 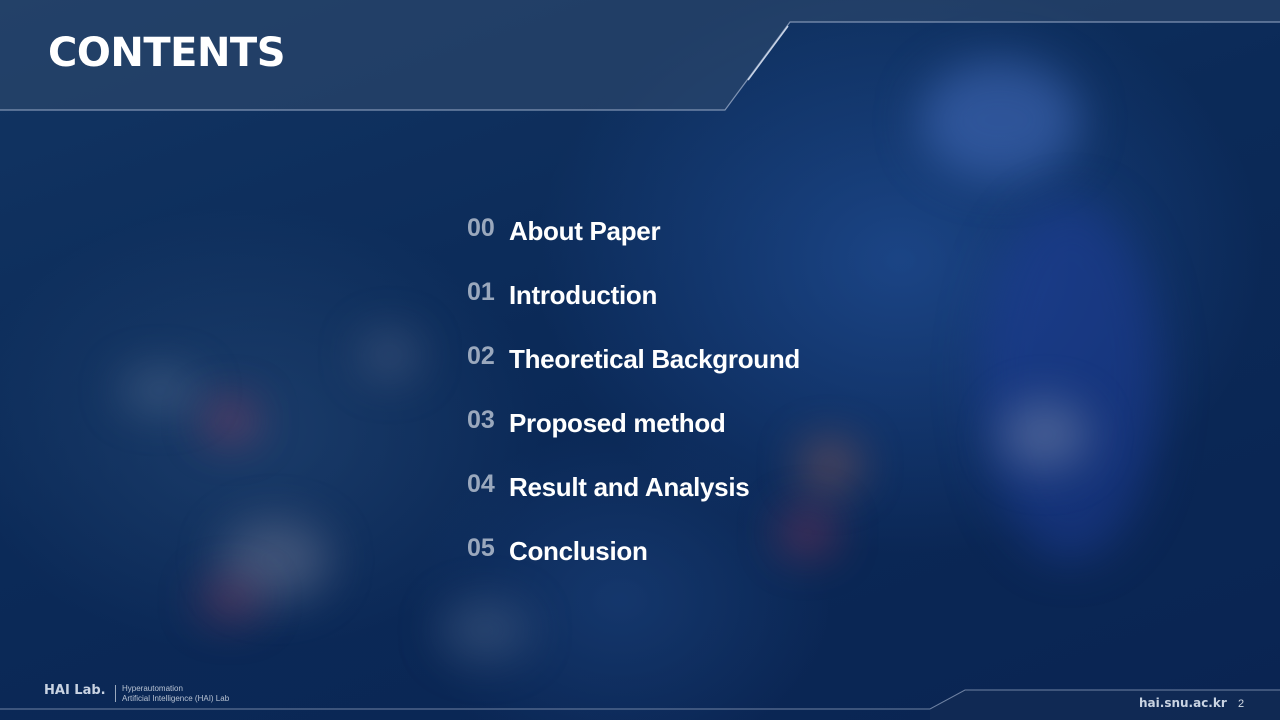 I want to click on toc-label: Introduction, so click(x=583, y=295).